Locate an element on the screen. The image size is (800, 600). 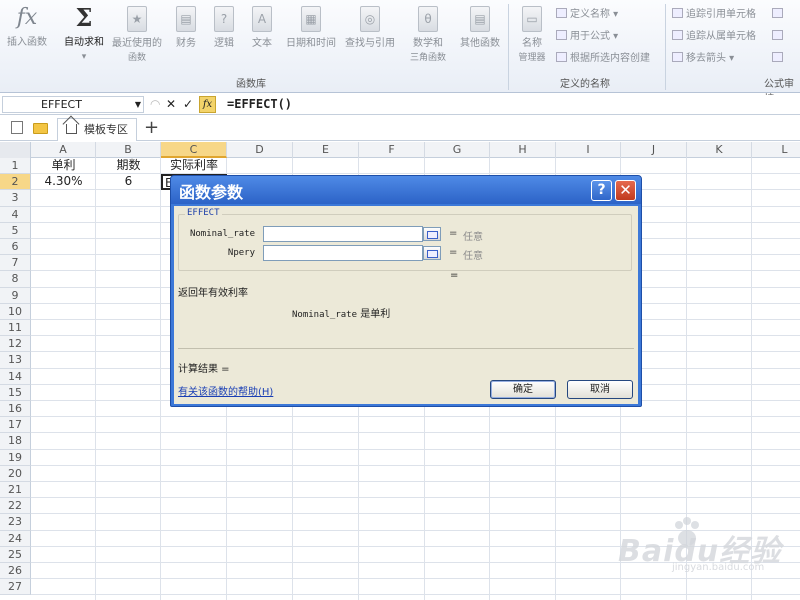
logical-button: ? 逻辑 is located at coordinates (224, 26).